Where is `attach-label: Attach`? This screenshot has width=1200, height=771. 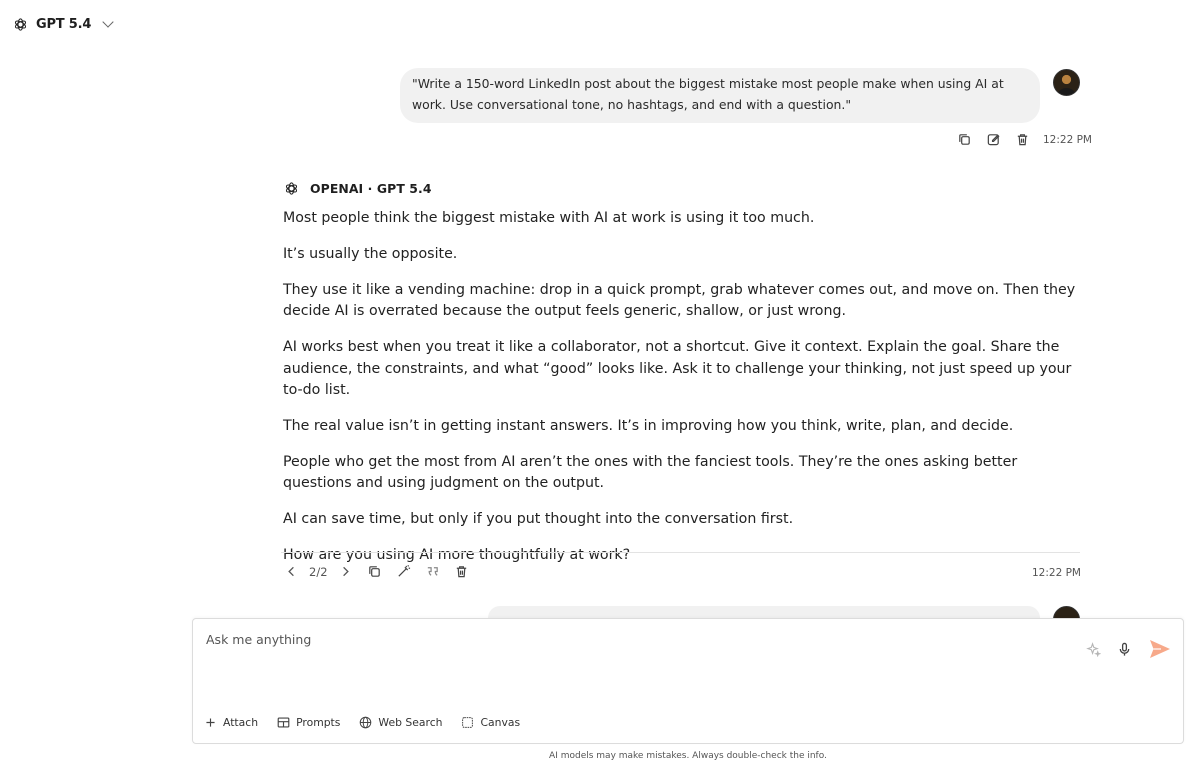 attach-label: Attach is located at coordinates (241, 722).